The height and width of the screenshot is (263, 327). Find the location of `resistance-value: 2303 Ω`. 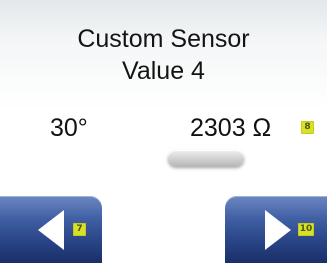

resistance-value: 2303 Ω is located at coordinates (231, 128).